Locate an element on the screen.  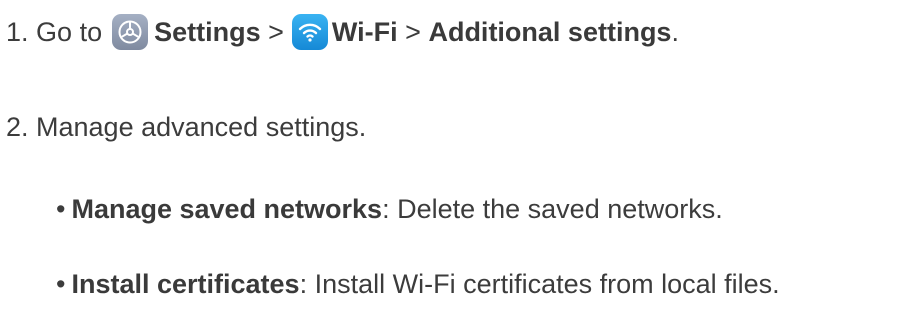
wifi-icon is located at coordinates (309, 32).